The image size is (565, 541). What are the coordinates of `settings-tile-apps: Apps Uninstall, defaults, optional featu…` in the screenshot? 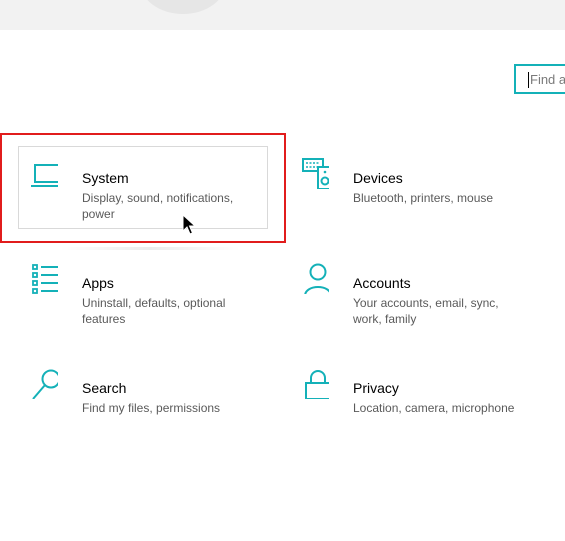 It's located at (143, 303).